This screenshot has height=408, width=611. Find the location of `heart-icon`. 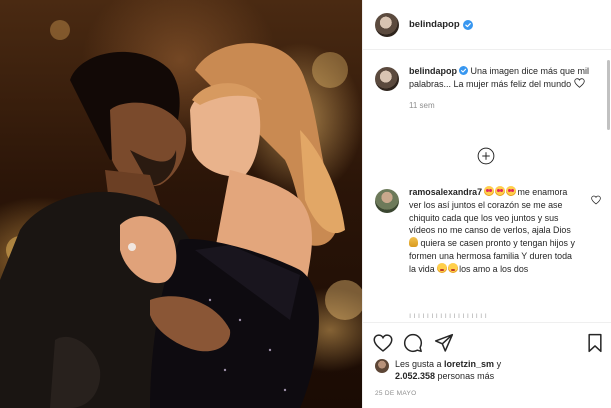

heart-icon is located at coordinates (383, 343).